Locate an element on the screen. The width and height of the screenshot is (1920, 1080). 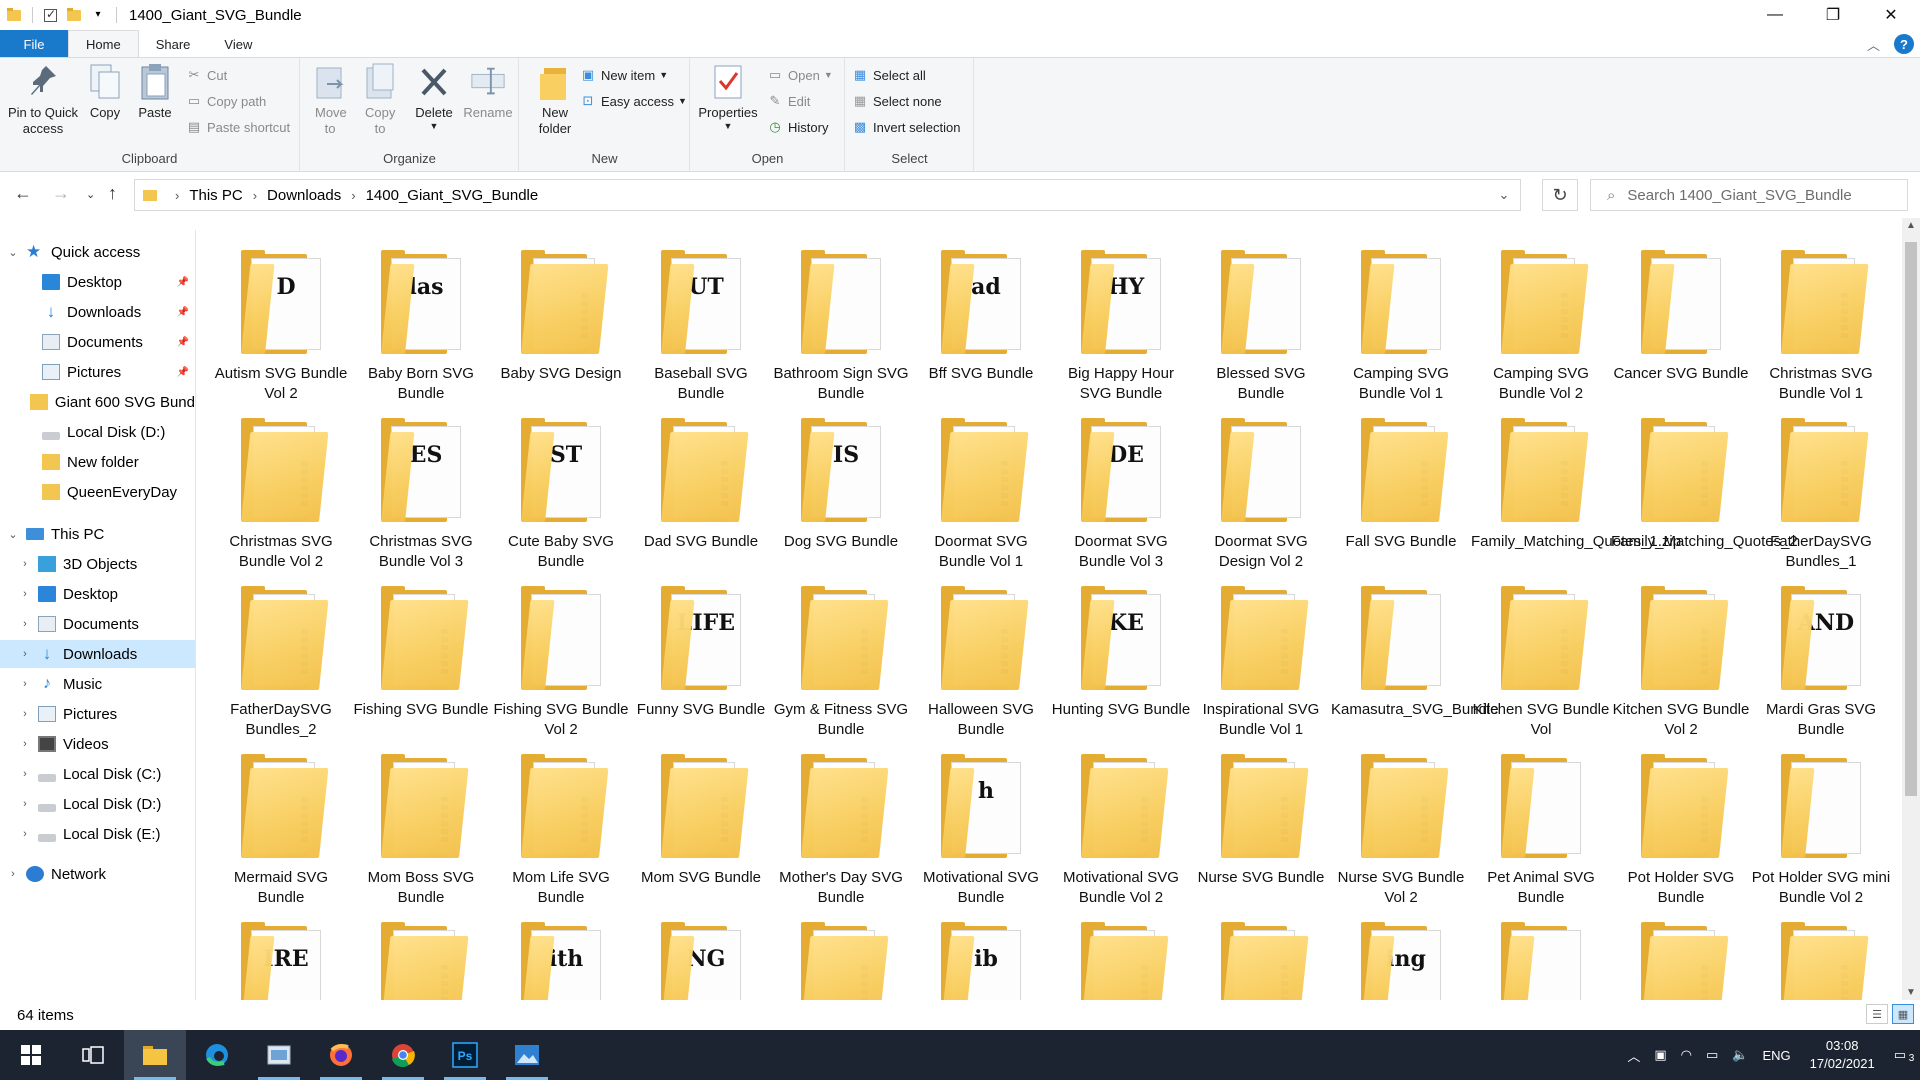
folder-item: Doormat SVG Design Vol 2 is located at coordinates (1261, 490).